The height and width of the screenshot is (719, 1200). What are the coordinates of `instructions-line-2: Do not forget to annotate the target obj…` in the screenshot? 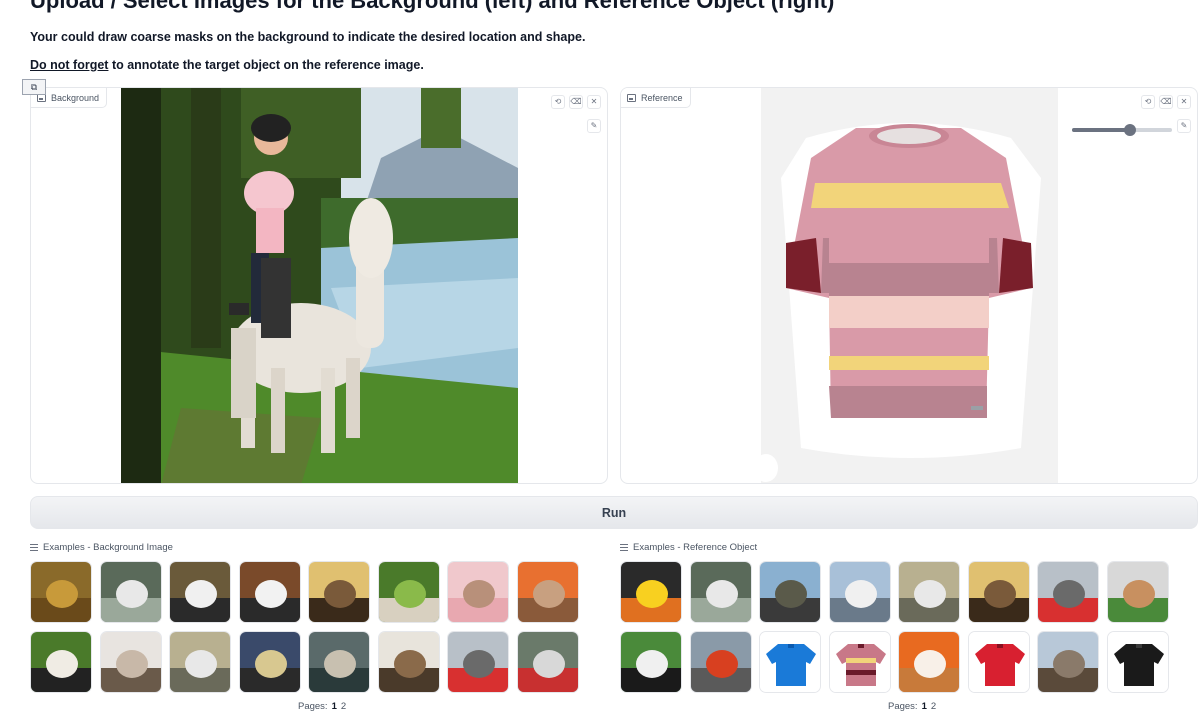 It's located at (227, 65).